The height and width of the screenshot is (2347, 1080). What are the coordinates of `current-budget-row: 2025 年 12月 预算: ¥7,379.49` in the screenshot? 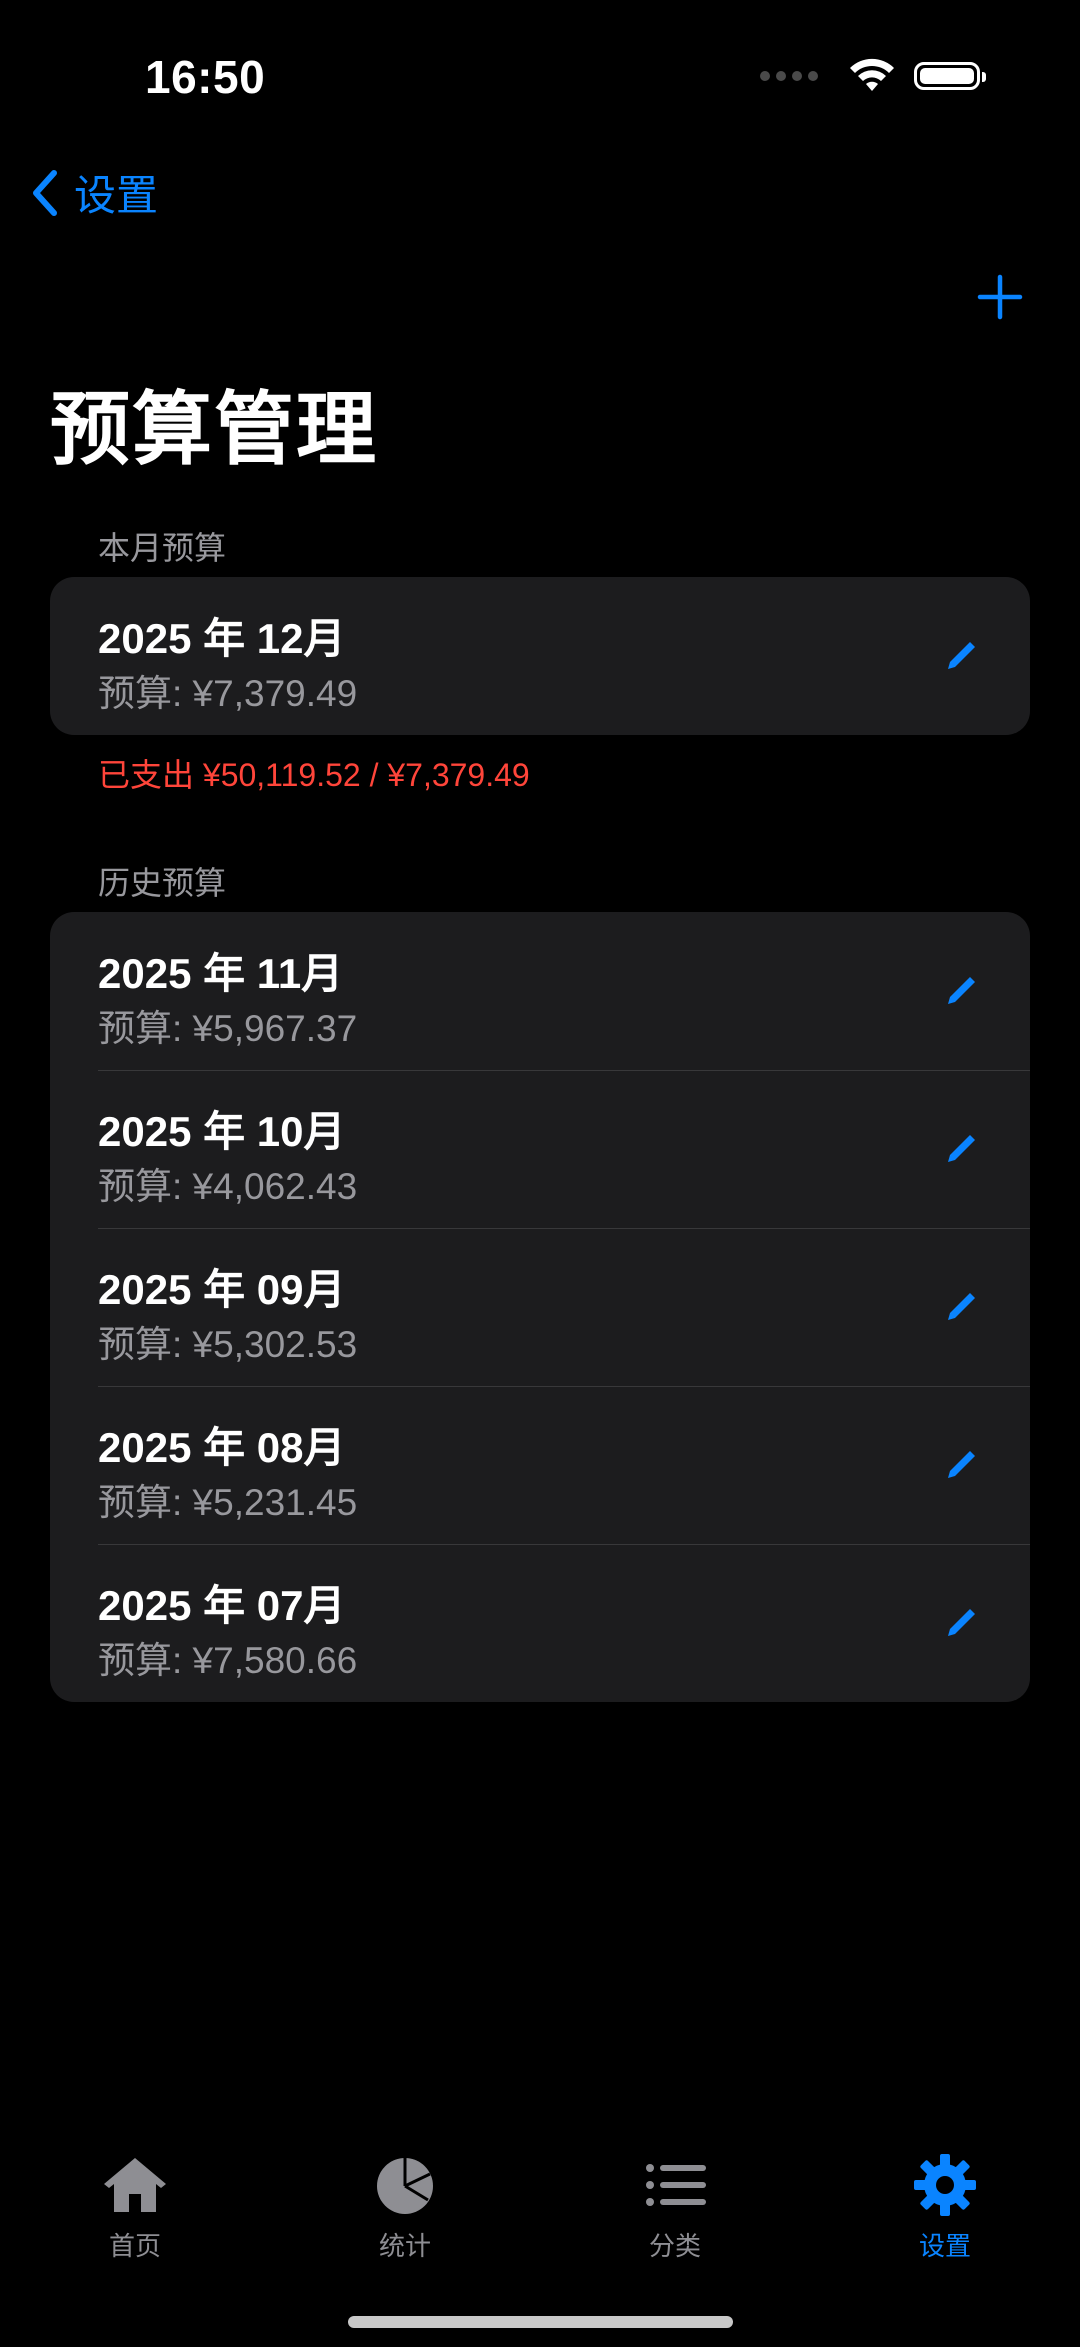 It's located at (540, 656).